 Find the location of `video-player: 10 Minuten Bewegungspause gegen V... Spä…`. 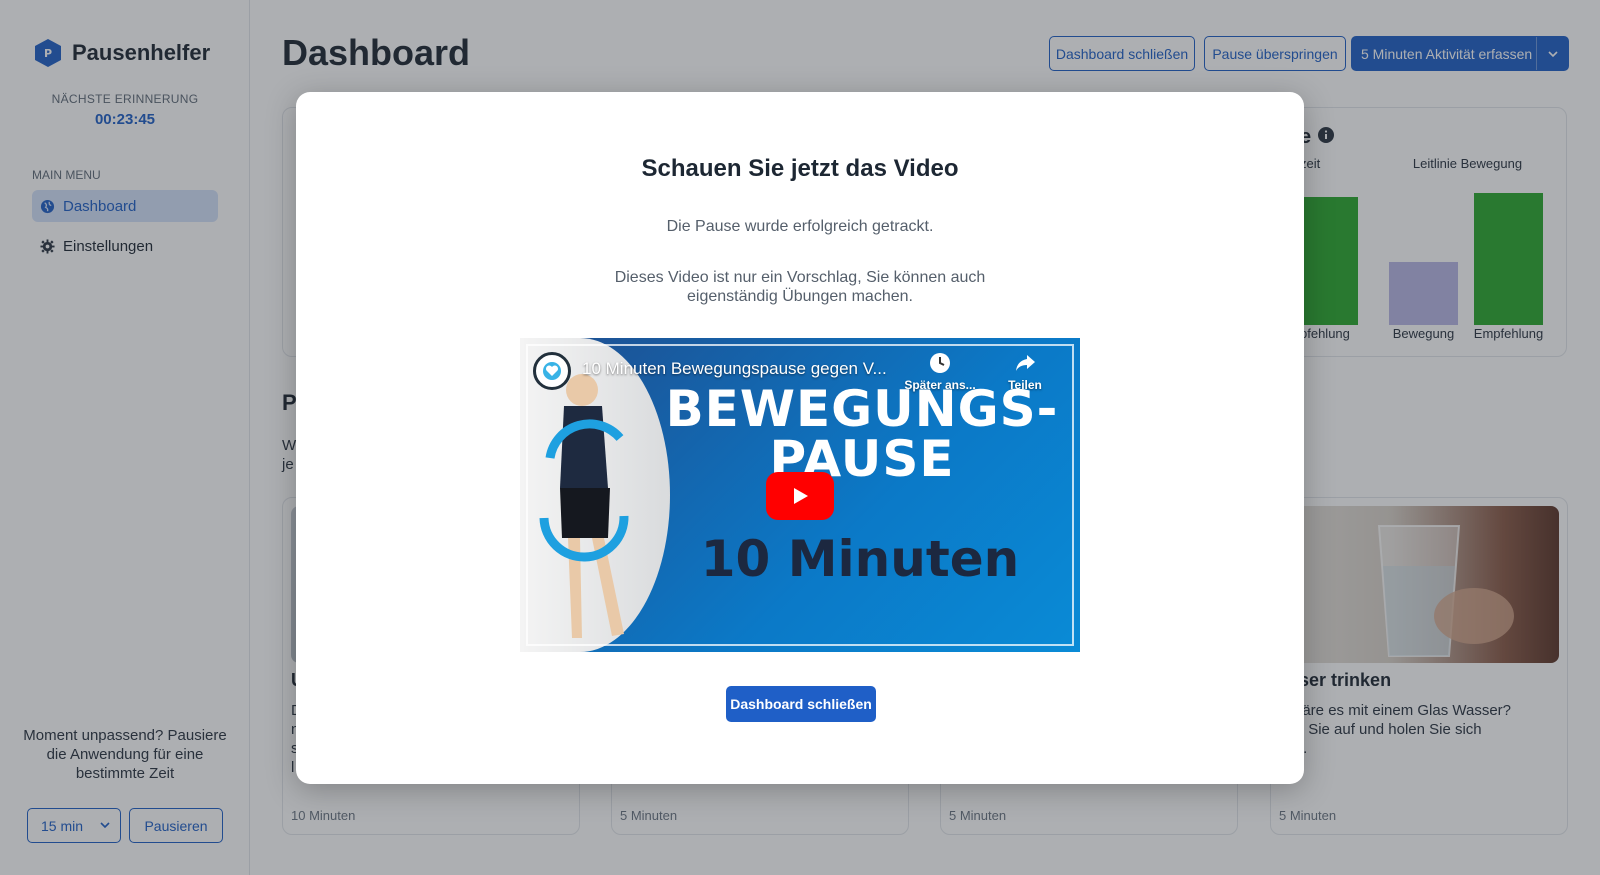

video-player: 10 Minuten Bewegungspause gegen V... Spä… is located at coordinates (800, 495).